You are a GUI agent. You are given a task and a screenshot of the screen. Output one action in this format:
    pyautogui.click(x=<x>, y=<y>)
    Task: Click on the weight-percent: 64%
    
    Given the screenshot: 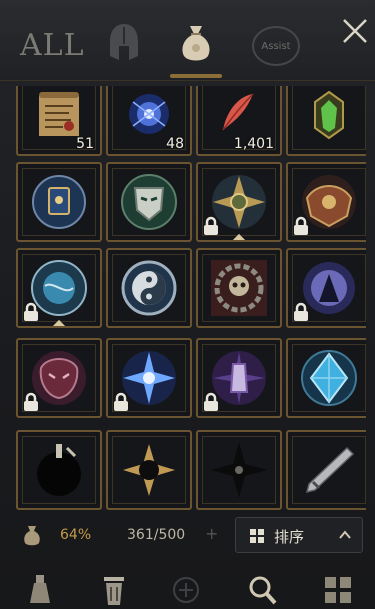 What is the action you would take?
    pyautogui.click(x=76, y=535)
    